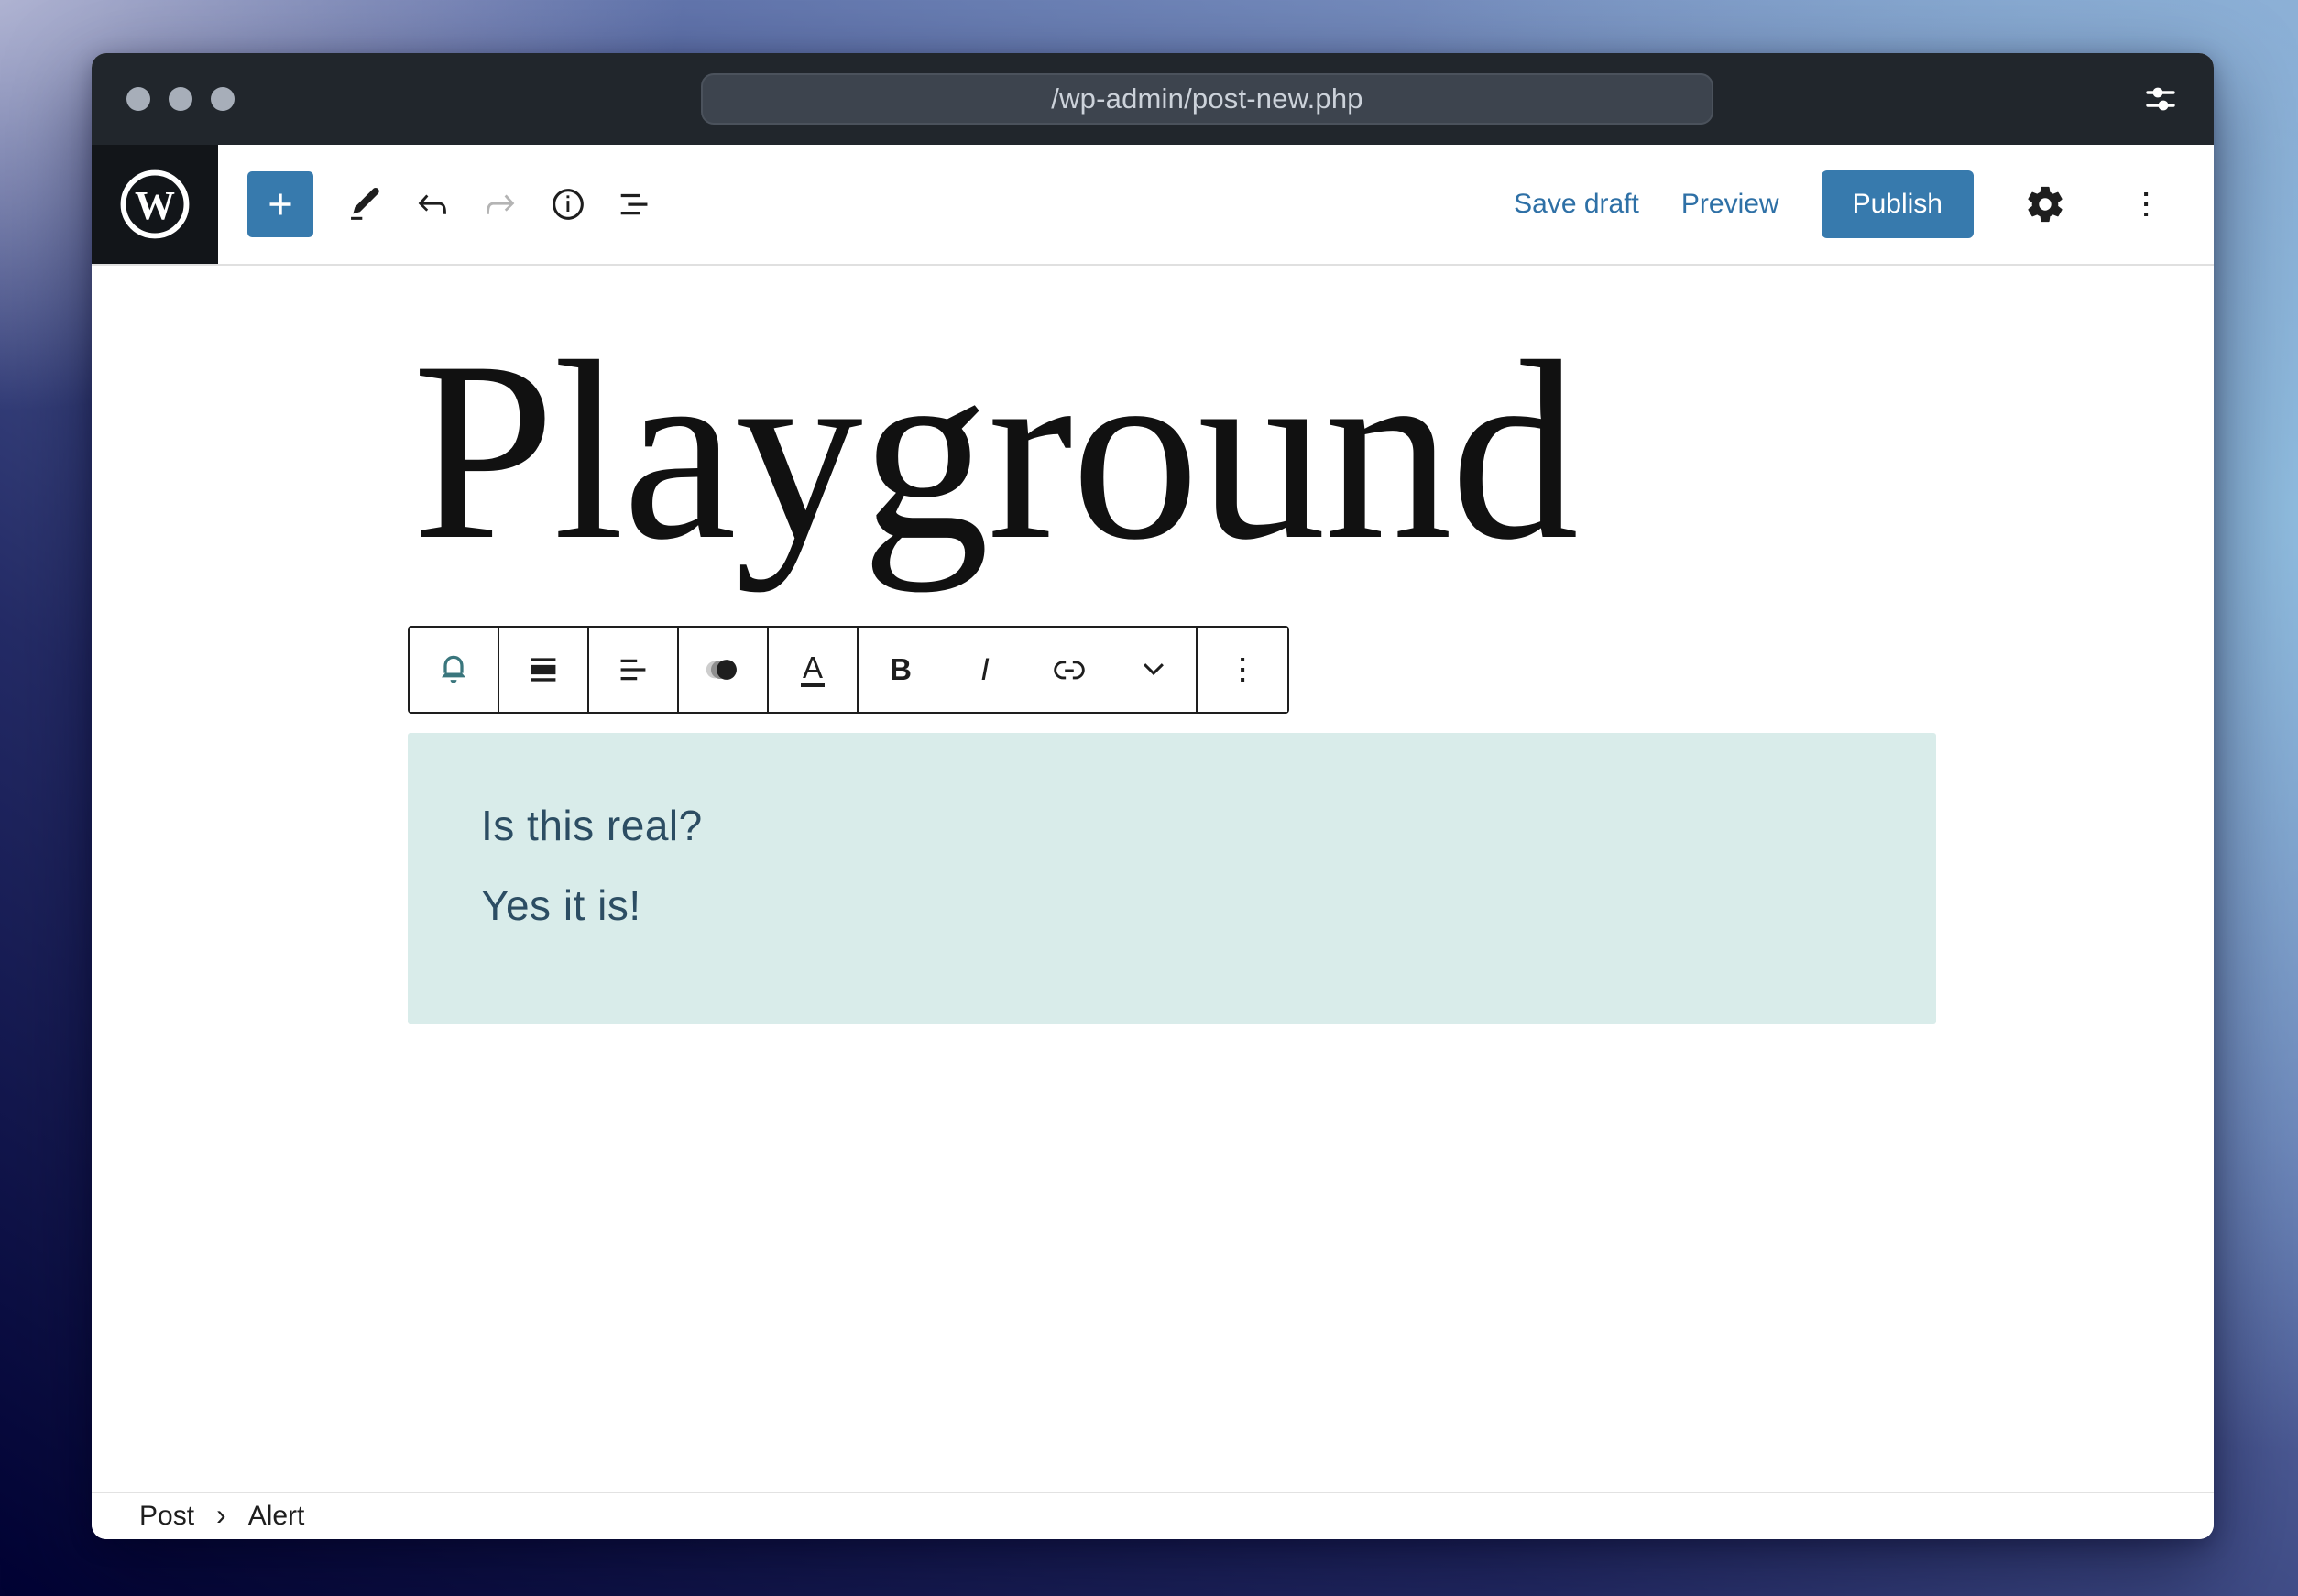  I want to click on undo-icon, so click(432, 204).